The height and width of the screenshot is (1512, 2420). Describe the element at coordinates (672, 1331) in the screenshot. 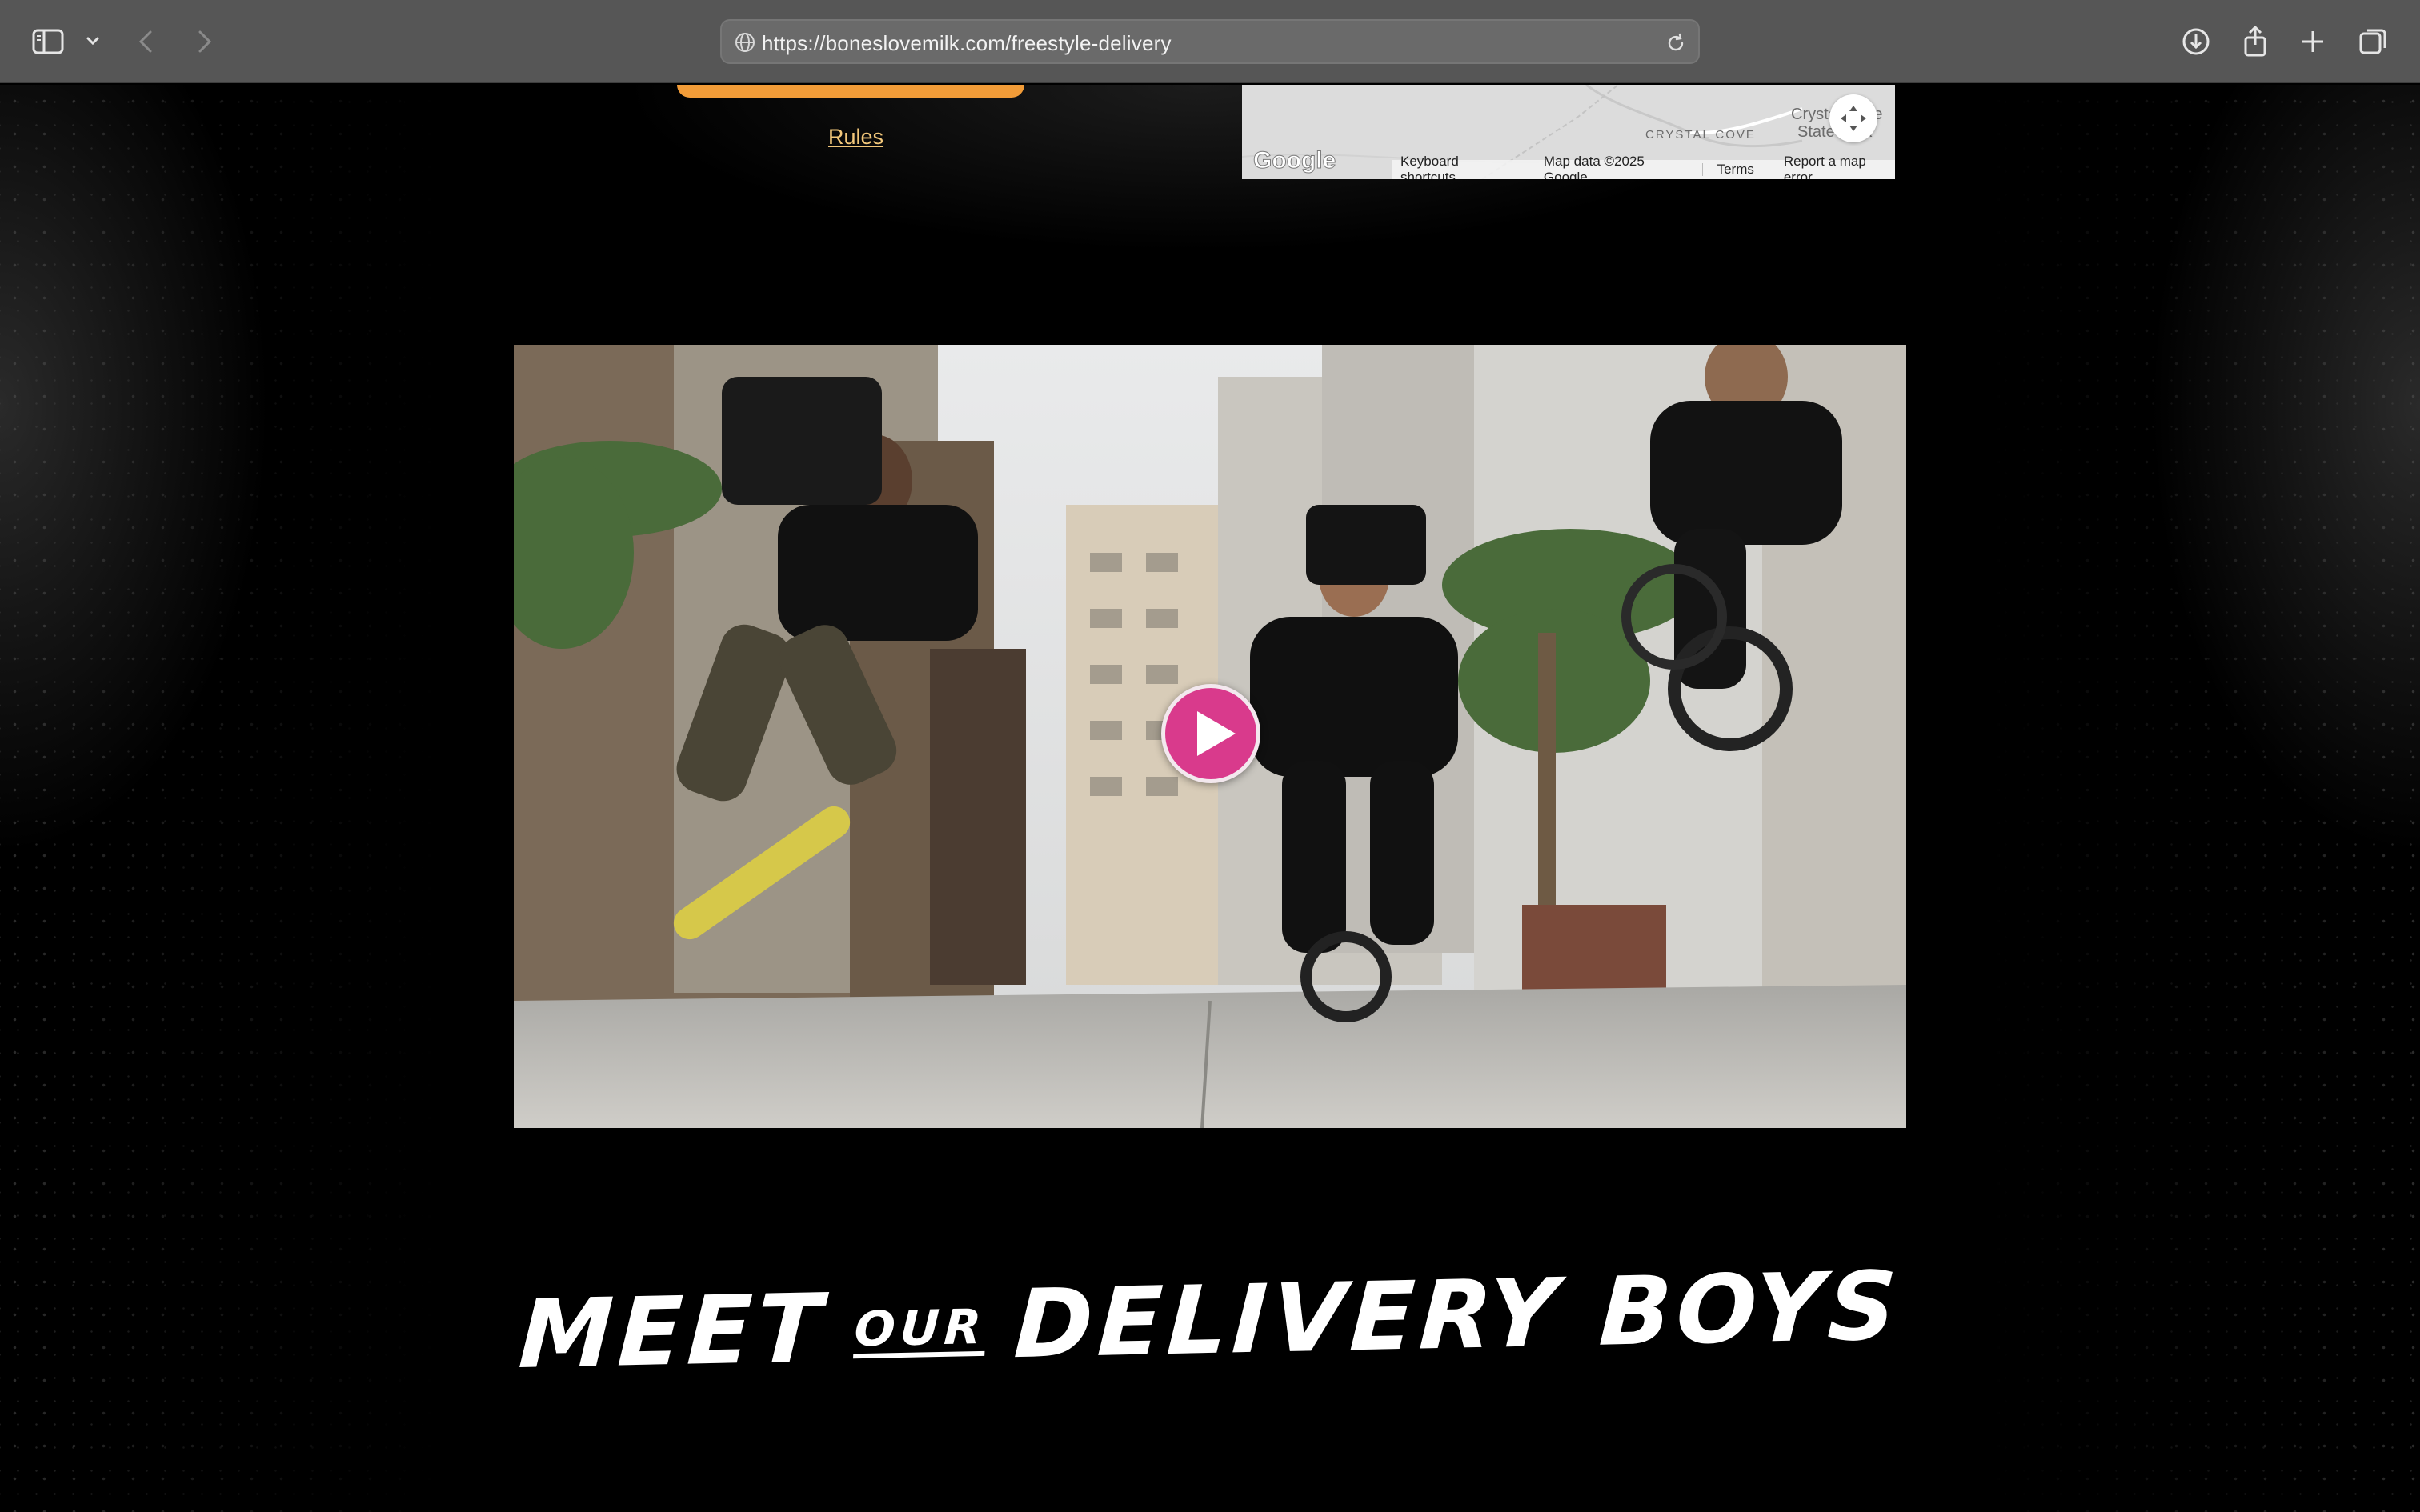

I see `heading-meet: MEET` at that location.